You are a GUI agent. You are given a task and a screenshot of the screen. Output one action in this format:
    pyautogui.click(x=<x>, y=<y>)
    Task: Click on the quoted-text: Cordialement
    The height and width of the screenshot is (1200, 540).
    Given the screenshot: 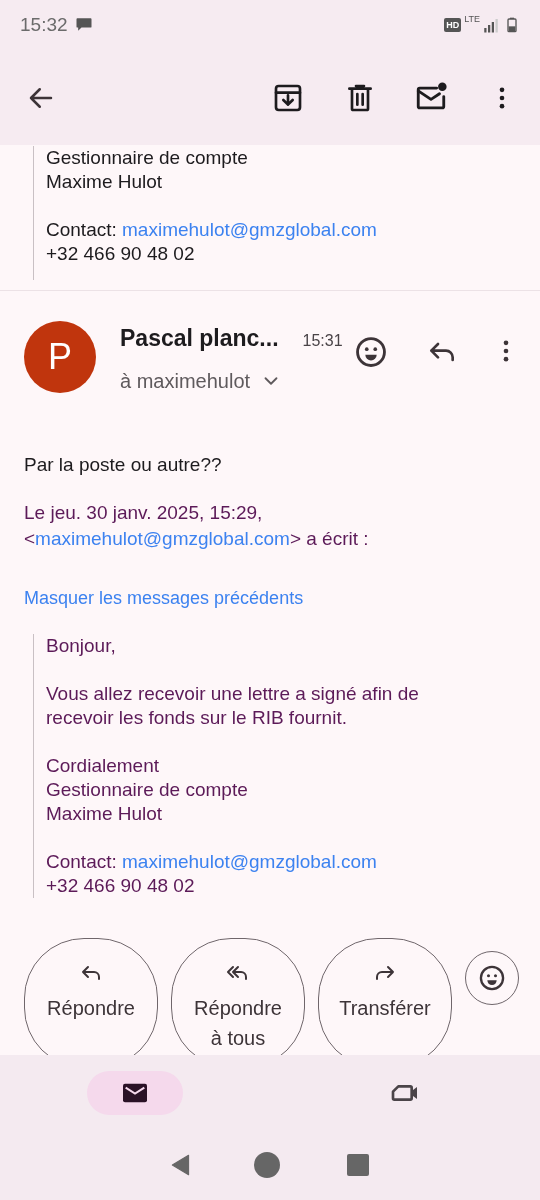 What is the action you would take?
    pyautogui.click(x=103, y=765)
    